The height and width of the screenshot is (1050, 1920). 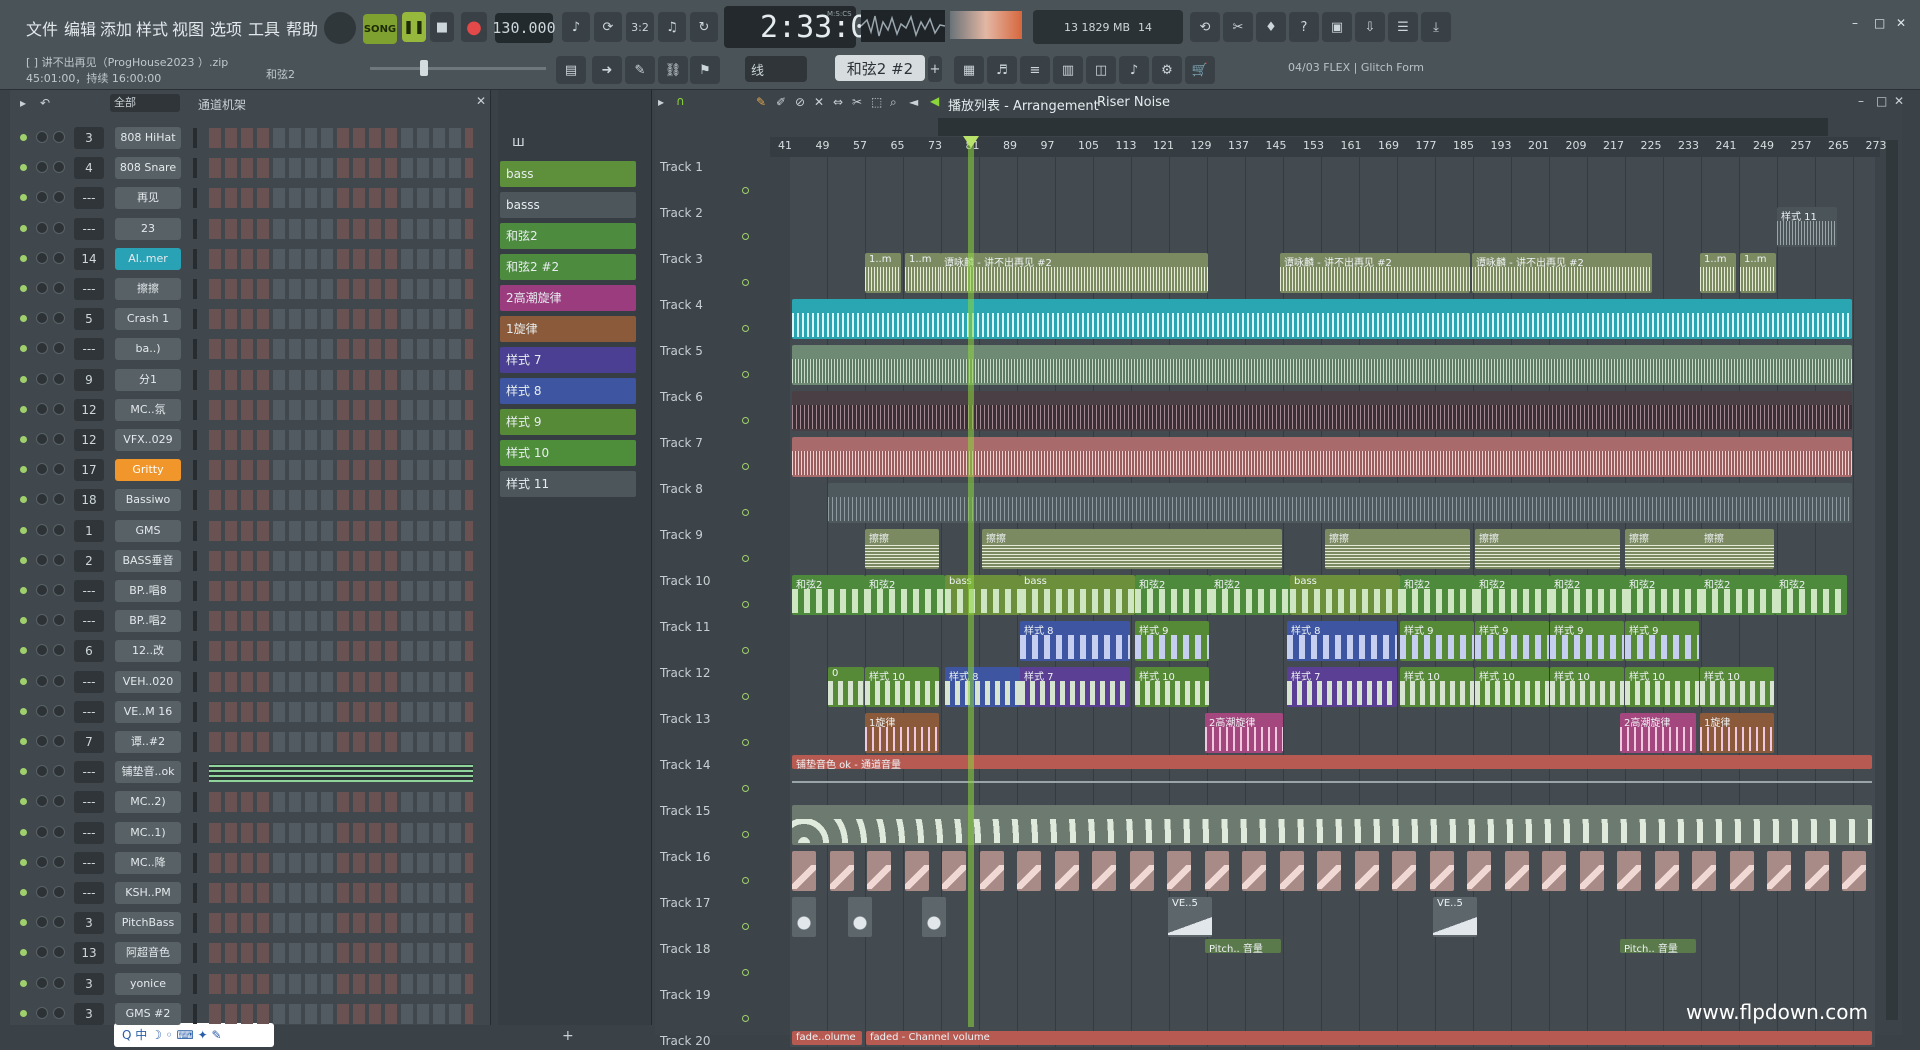 I want to click on track-header: Track 17, so click(x=708, y=916).